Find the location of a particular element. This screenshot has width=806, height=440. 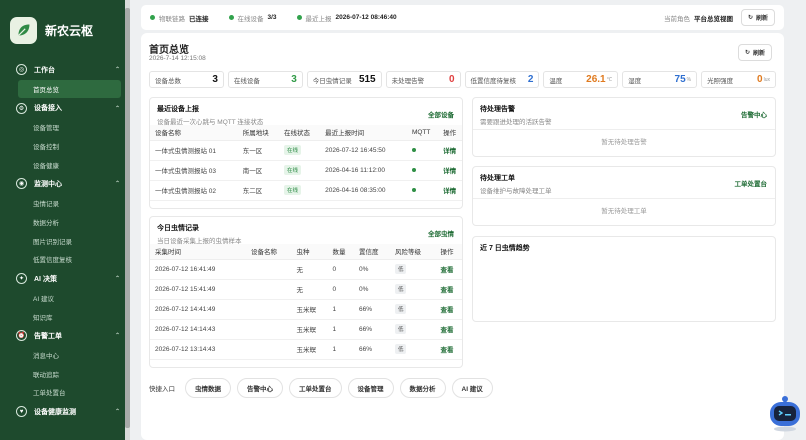

recent-devices-title: 最近设备上报 is located at coordinates (178, 109).